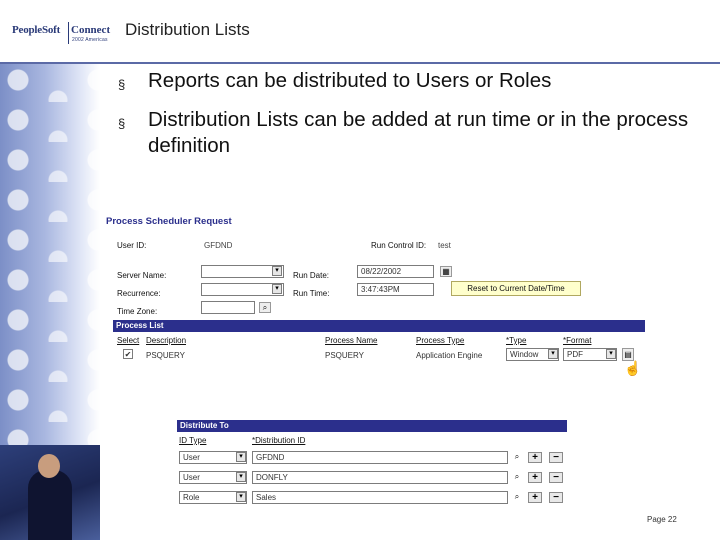 The image size is (720, 540). I want to click on user-id-value: GFDND, so click(218, 245).